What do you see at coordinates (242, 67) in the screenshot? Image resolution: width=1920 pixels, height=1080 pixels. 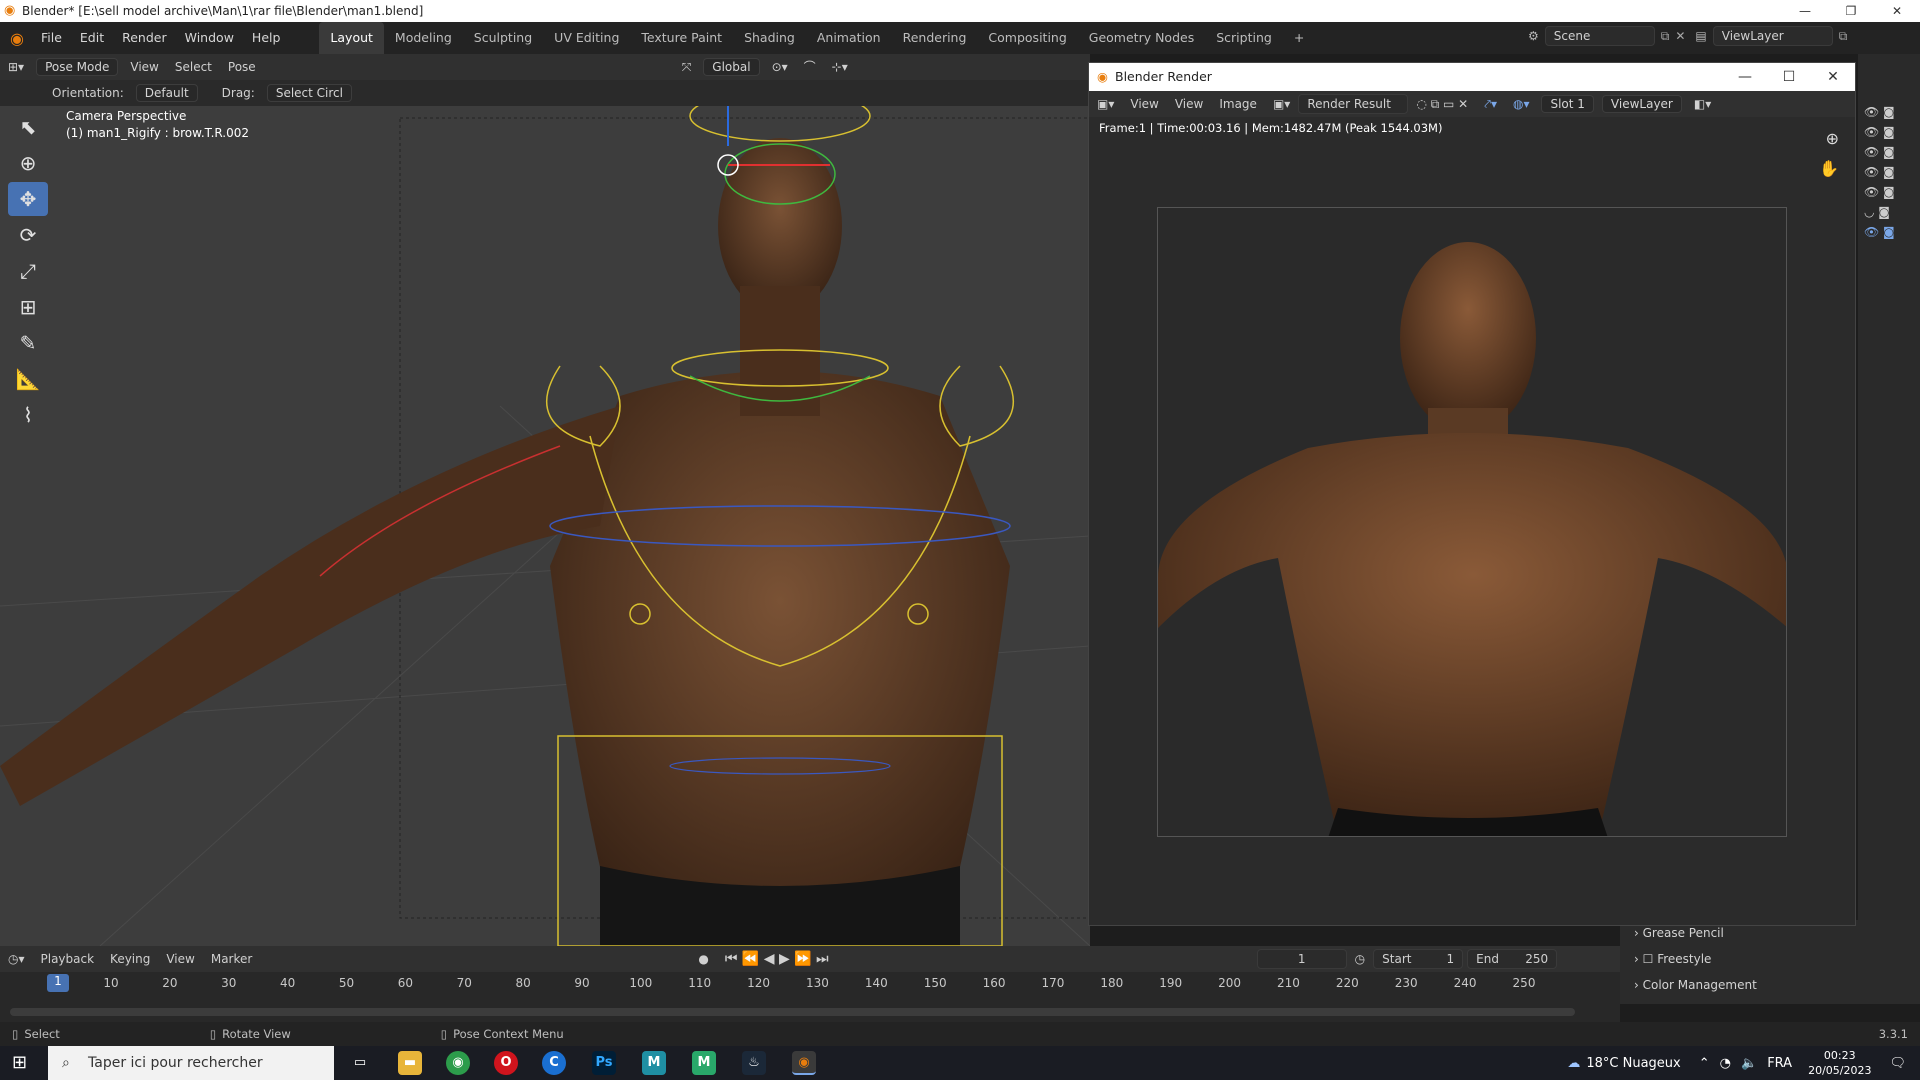 I see `viewport-menu-pose: Pose` at bounding box center [242, 67].